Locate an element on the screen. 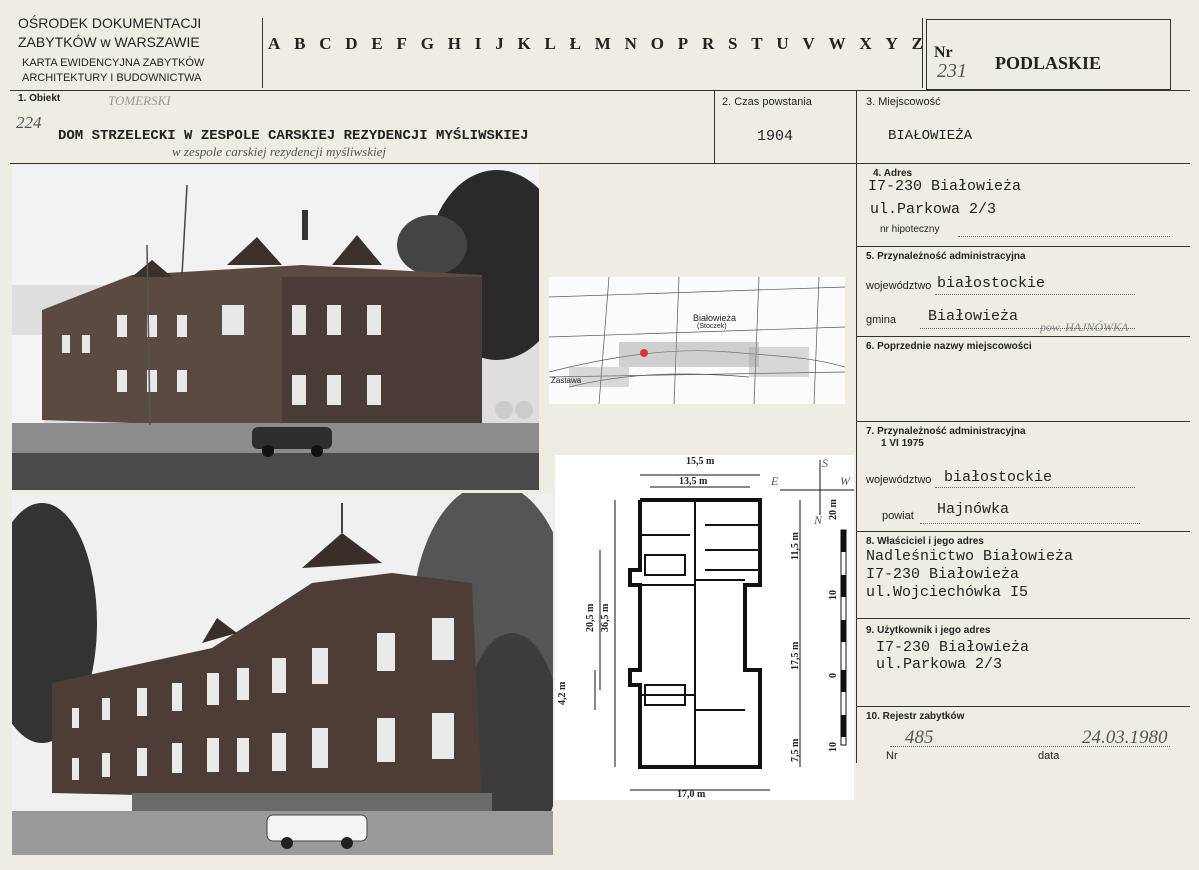  alphabet-letter: G is located at coordinates (427, 43).